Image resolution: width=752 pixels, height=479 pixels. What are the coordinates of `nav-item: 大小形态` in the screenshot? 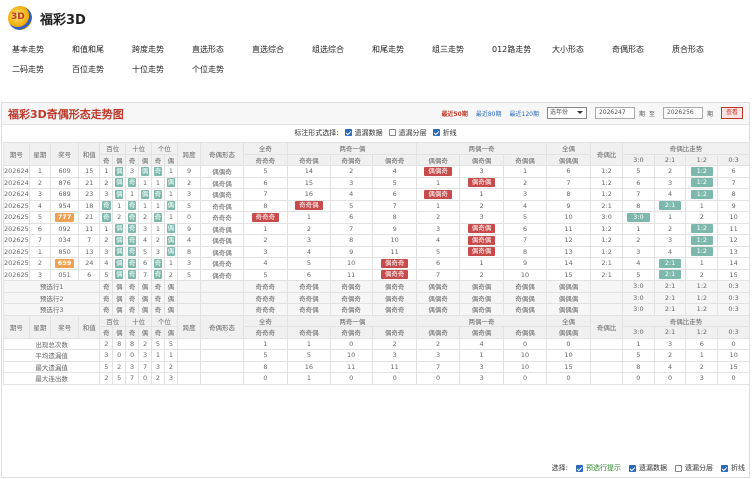 It's located at (582, 50).